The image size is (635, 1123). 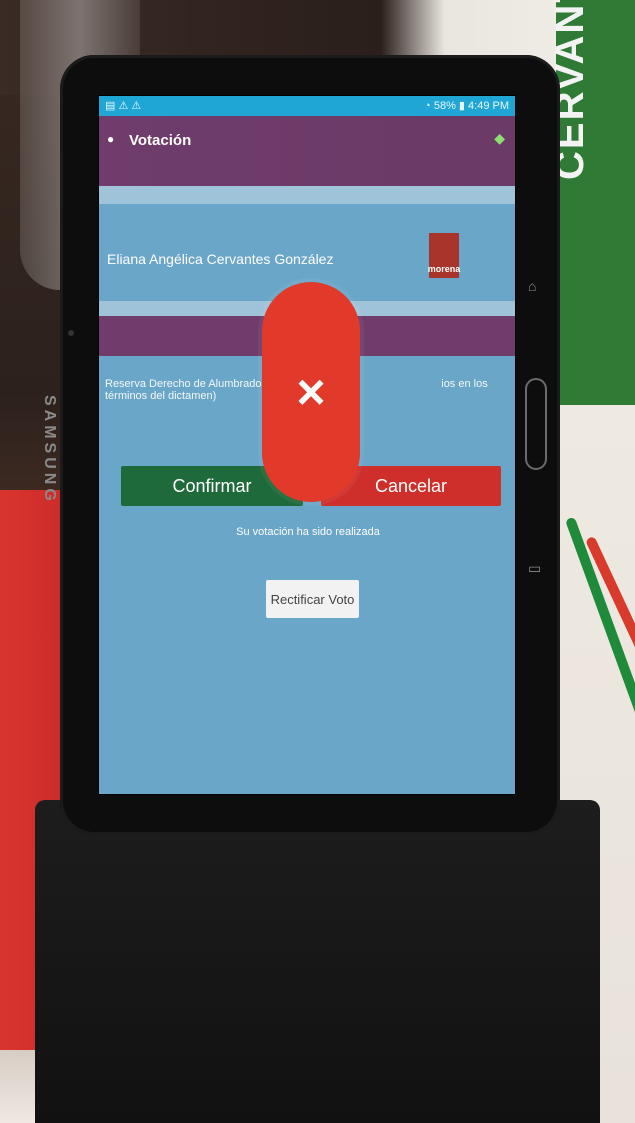 I want to click on rectify-vote-button: Rectificar Voto, so click(x=312, y=599).